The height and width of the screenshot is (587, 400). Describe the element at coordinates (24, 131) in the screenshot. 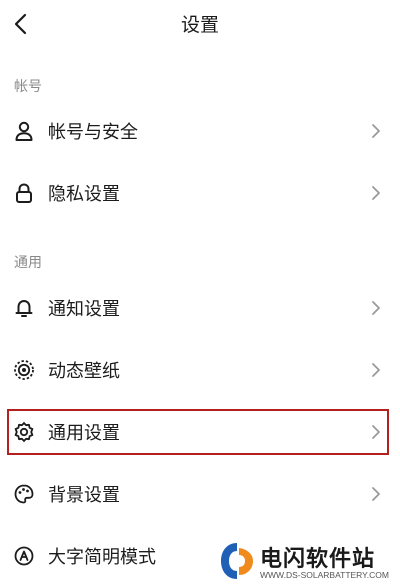

I see `user-icon` at that location.